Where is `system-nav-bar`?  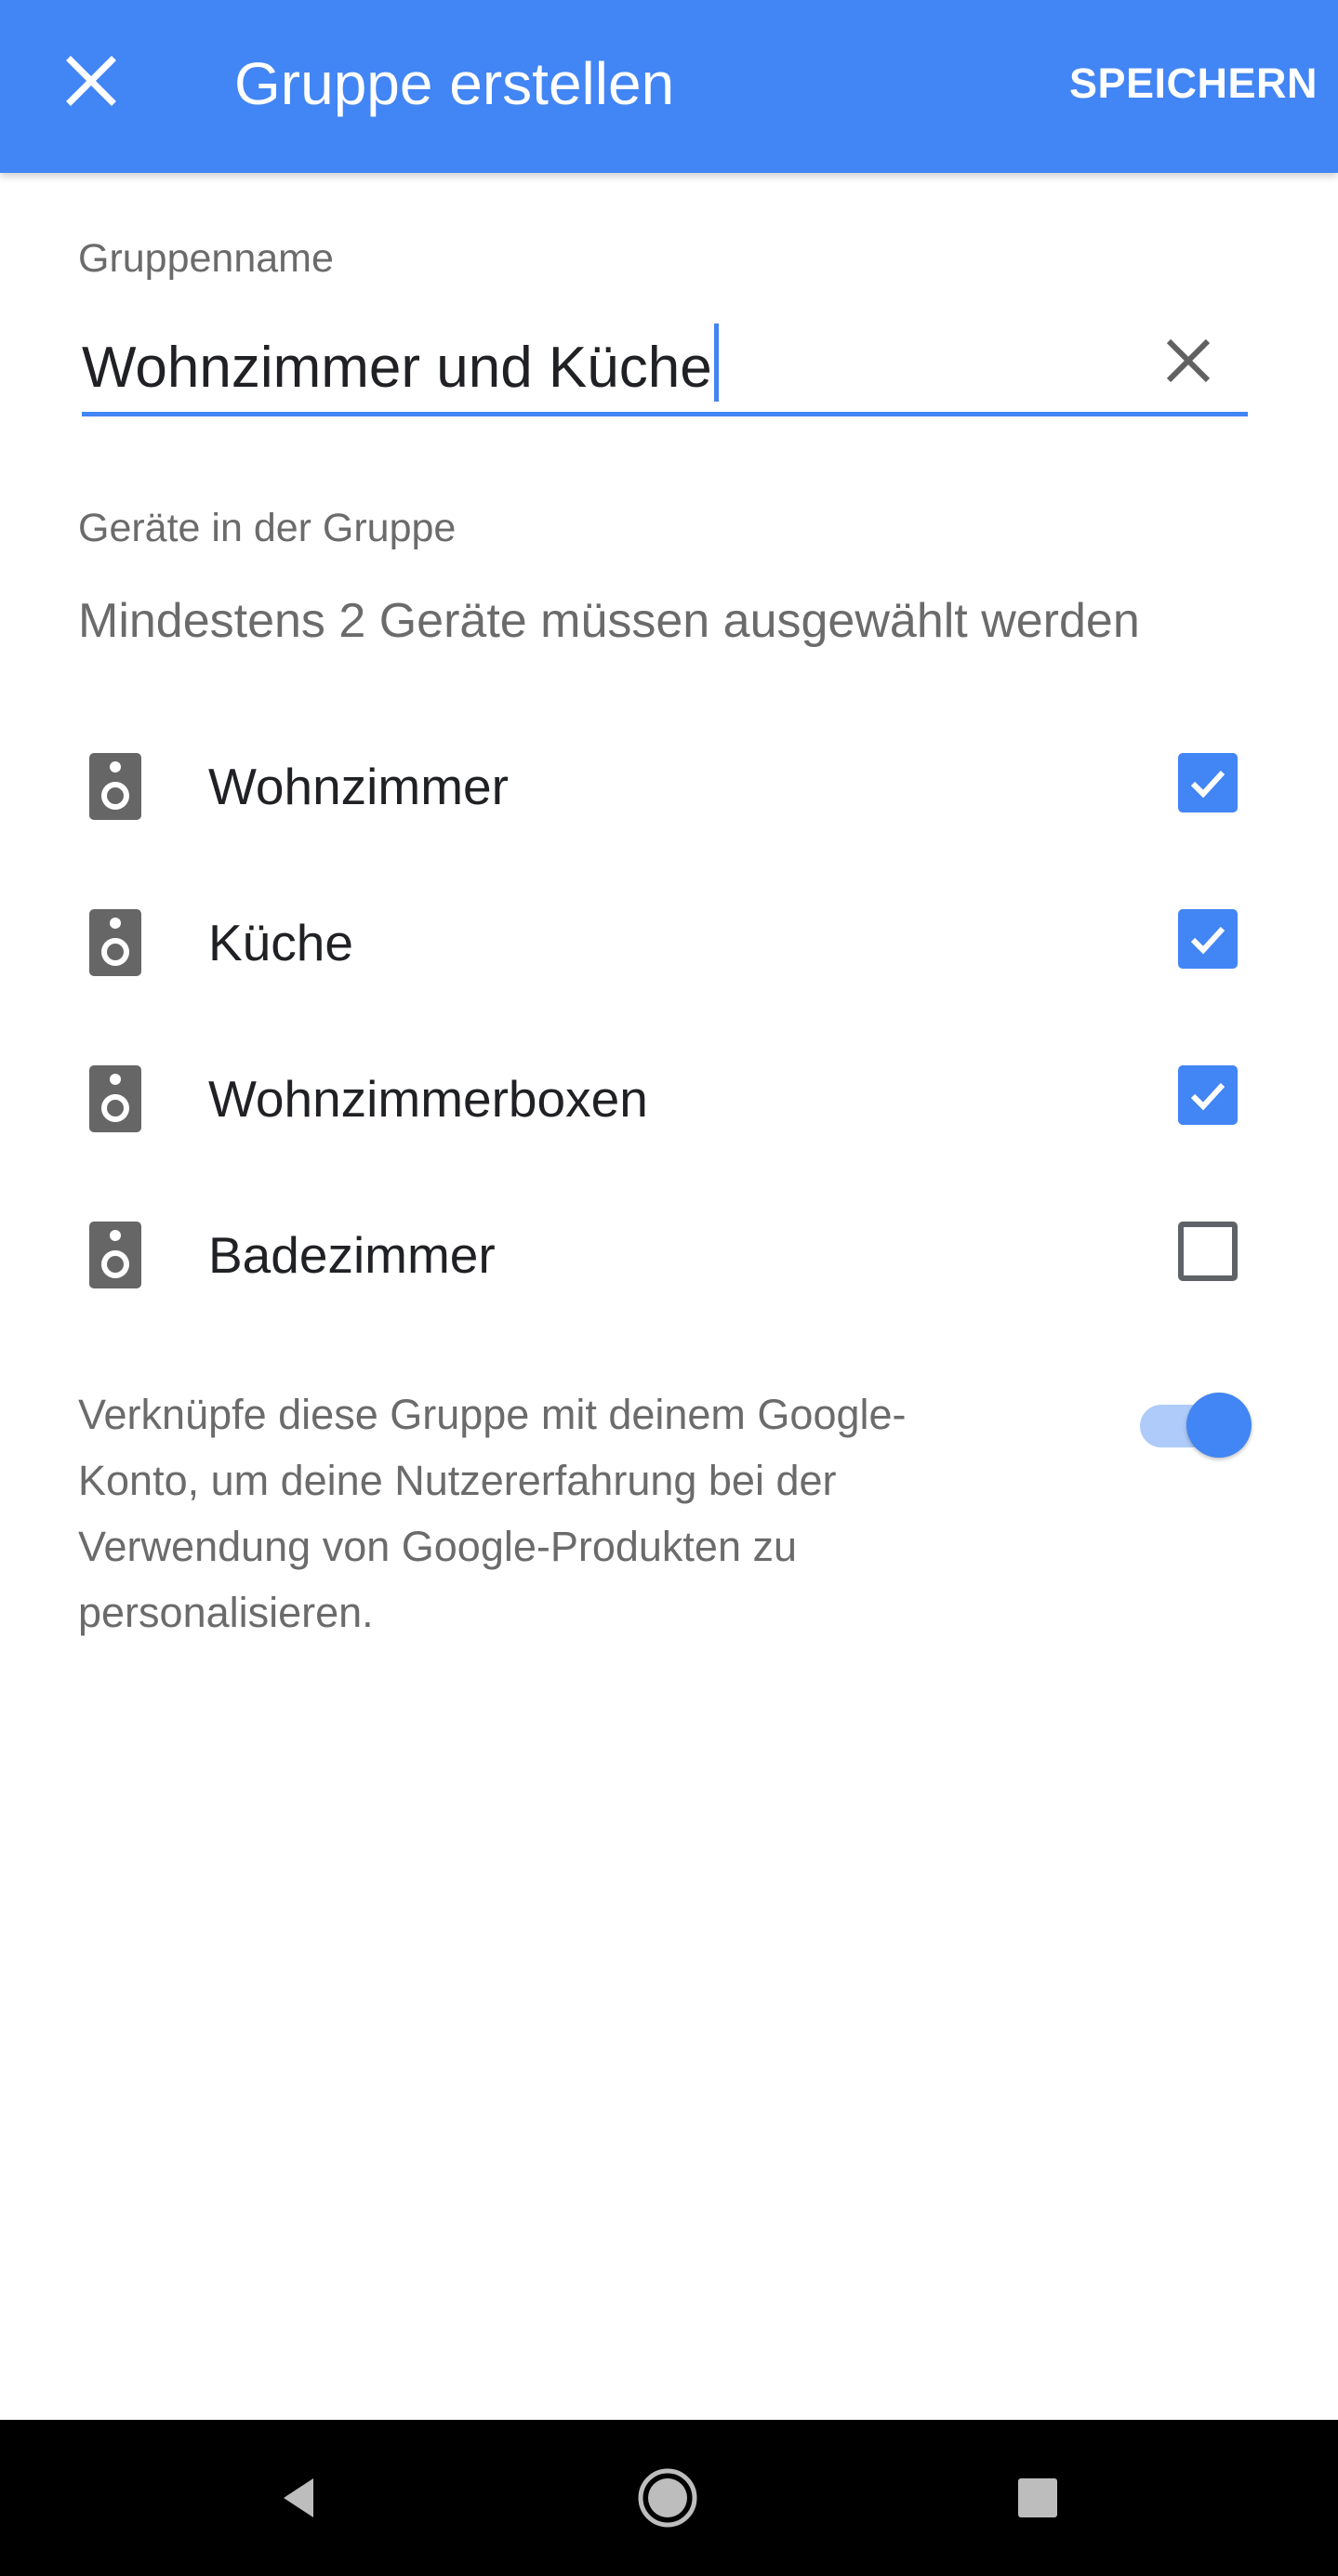
system-nav-bar is located at coordinates (669, 2498).